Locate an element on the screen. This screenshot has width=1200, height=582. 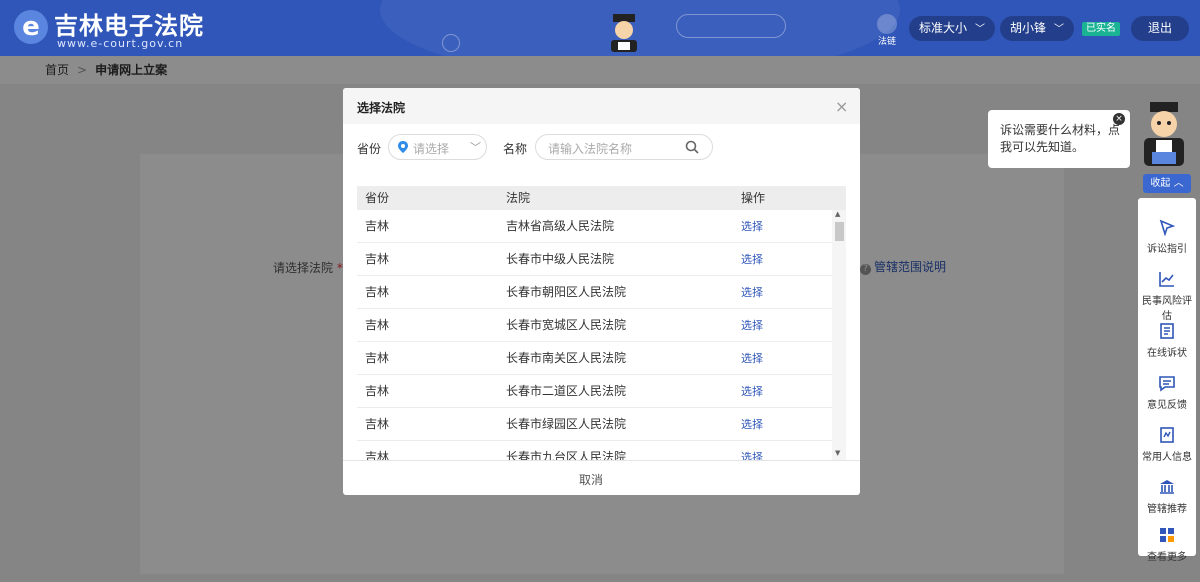
collapse-button: 收起 ︿ is located at coordinates (1167, 183).